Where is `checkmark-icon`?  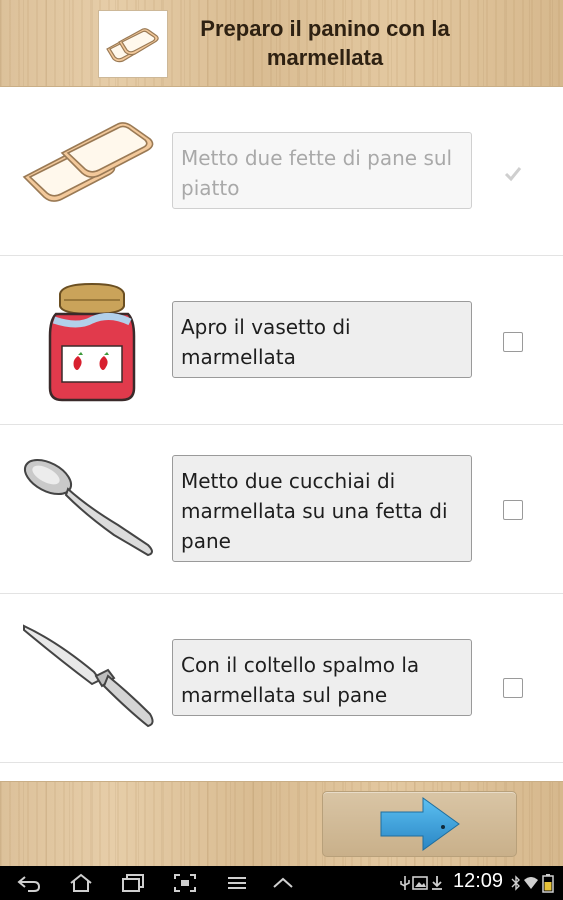 checkmark-icon is located at coordinates (513, 174).